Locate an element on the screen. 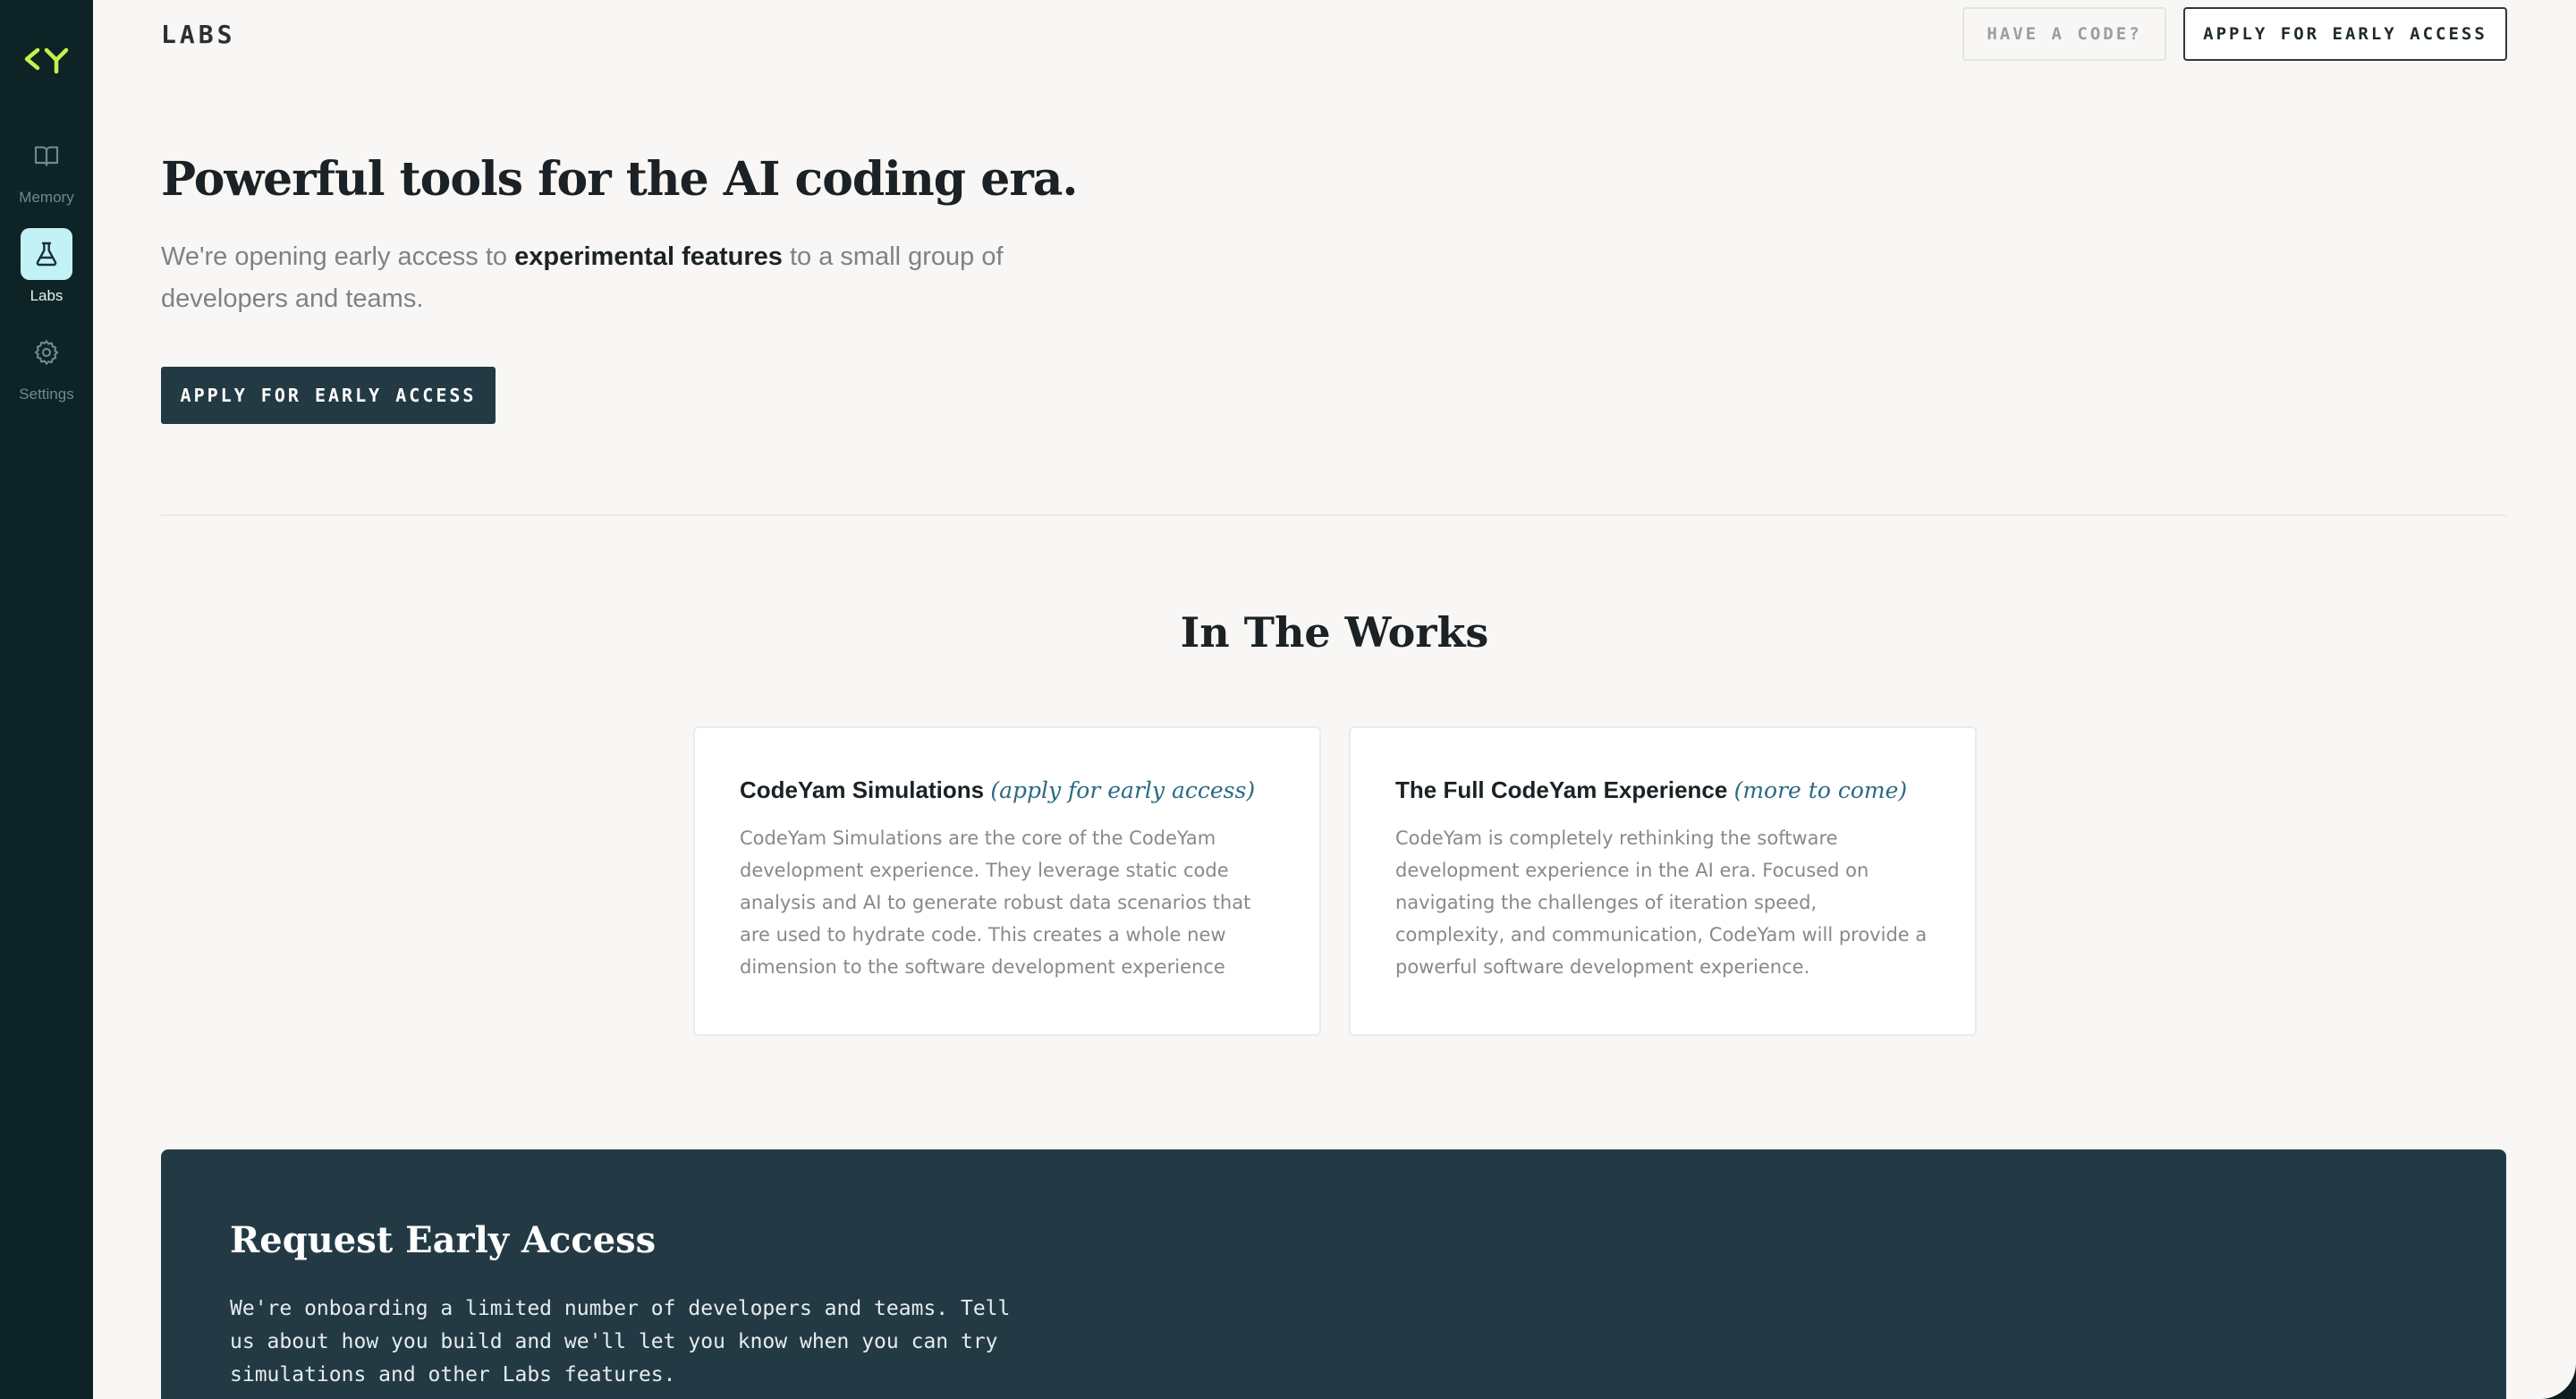  sidebar-item-label: Memory is located at coordinates (46, 197).